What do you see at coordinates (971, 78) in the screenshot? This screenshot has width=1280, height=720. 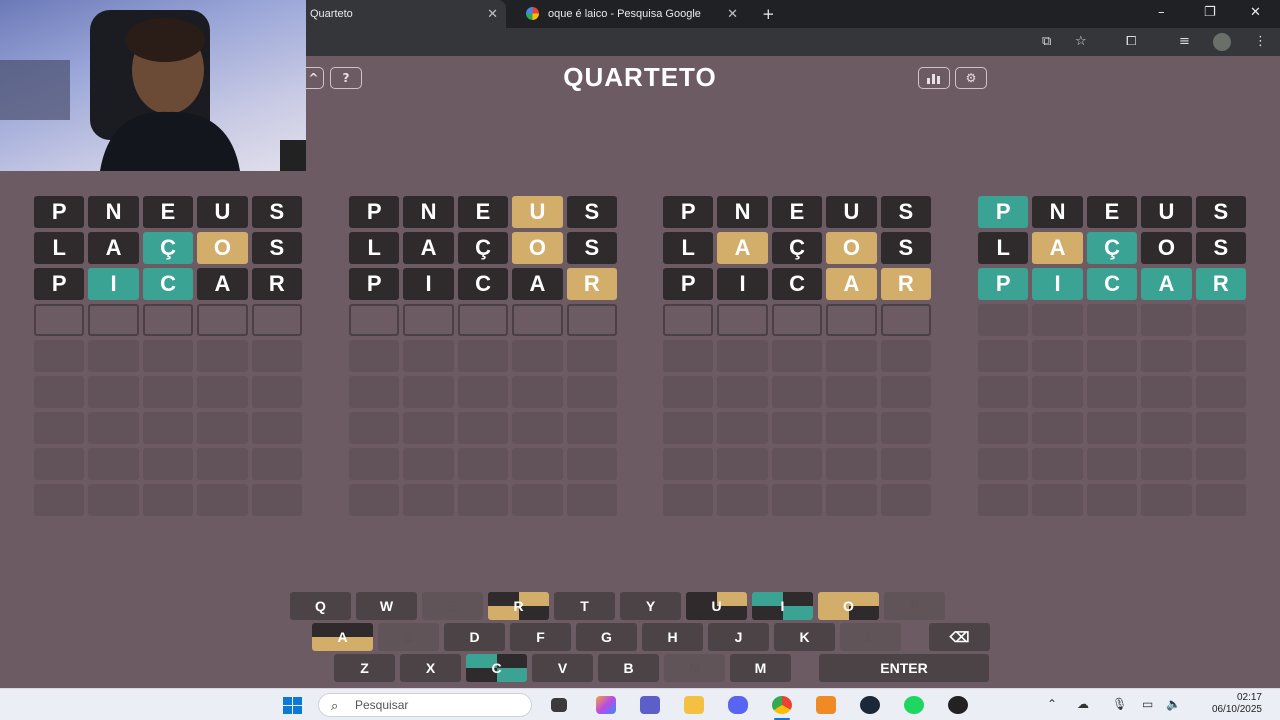 I see `settings-button: ⚙` at bounding box center [971, 78].